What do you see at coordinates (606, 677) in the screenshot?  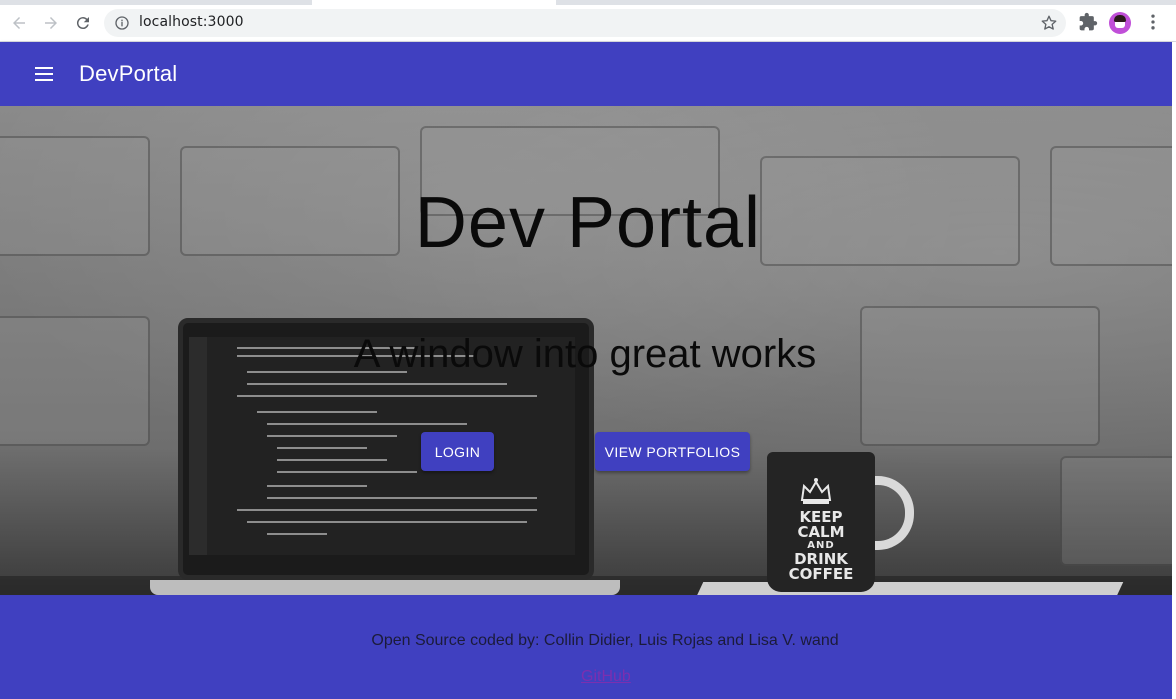 I see `github-link: GitHub` at bounding box center [606, 677].